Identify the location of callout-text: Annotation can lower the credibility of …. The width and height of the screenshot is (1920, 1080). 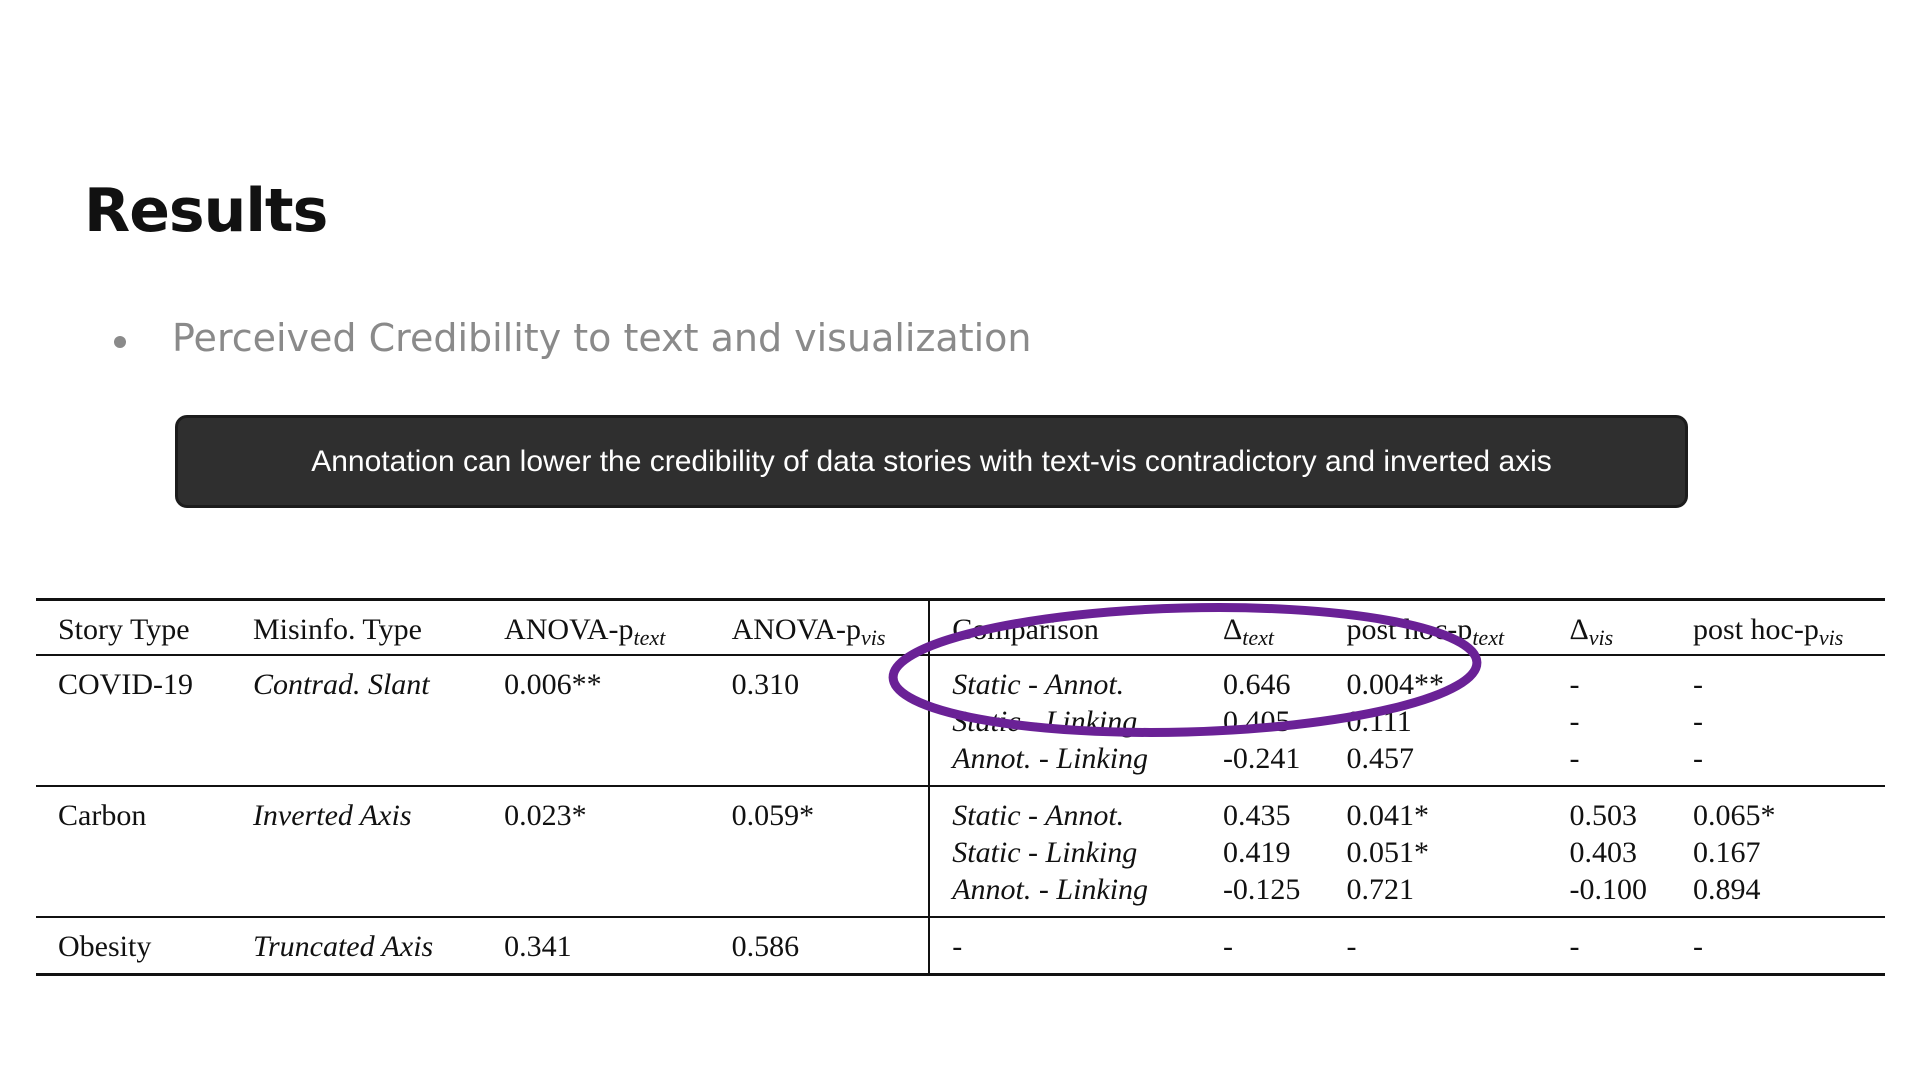
(931, 461).